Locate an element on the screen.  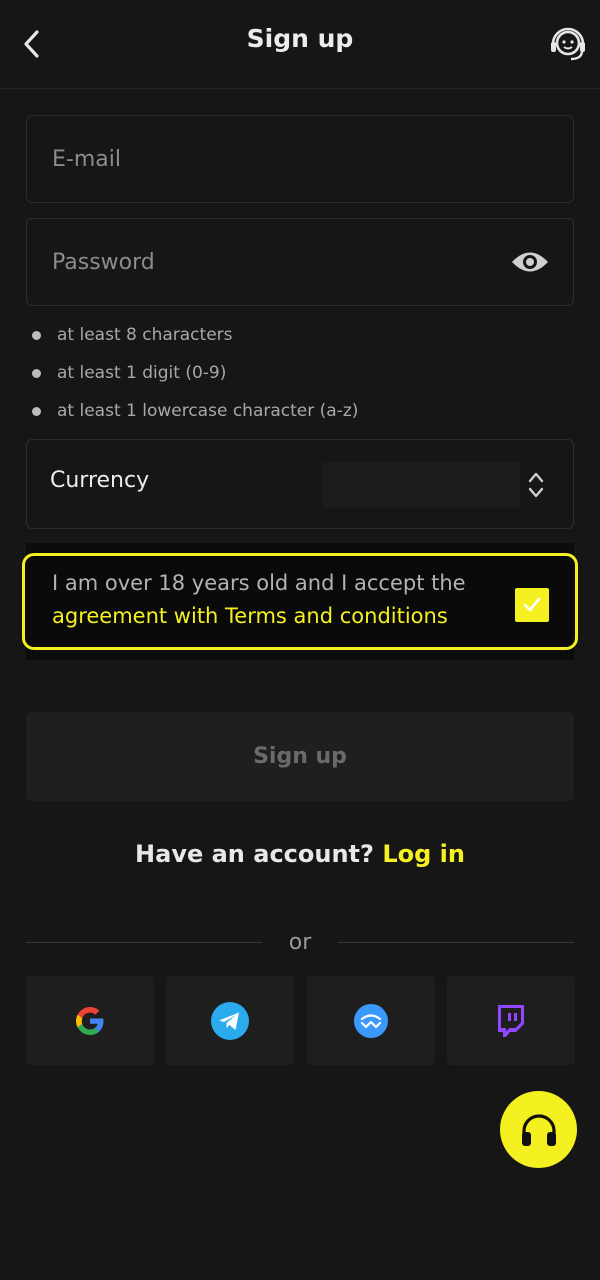
header: Sign up is located at coordinates (300, 44).